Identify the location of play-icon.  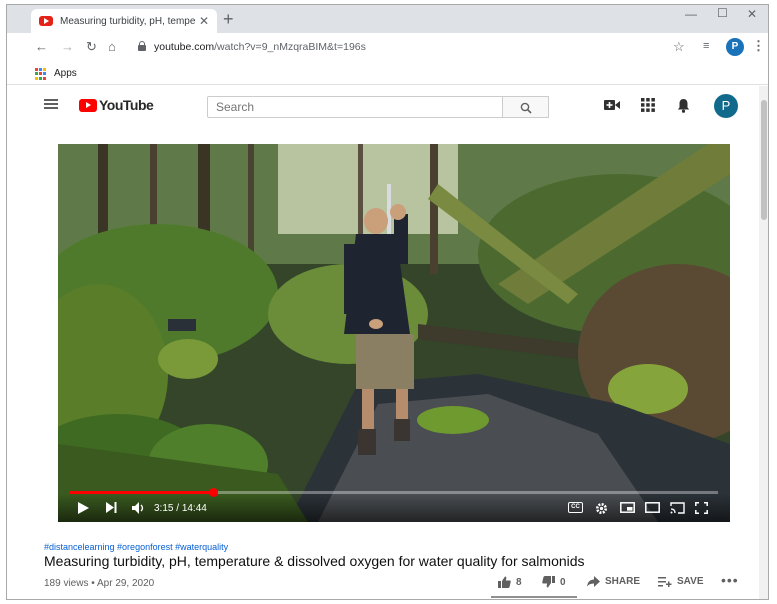
(83, 508).